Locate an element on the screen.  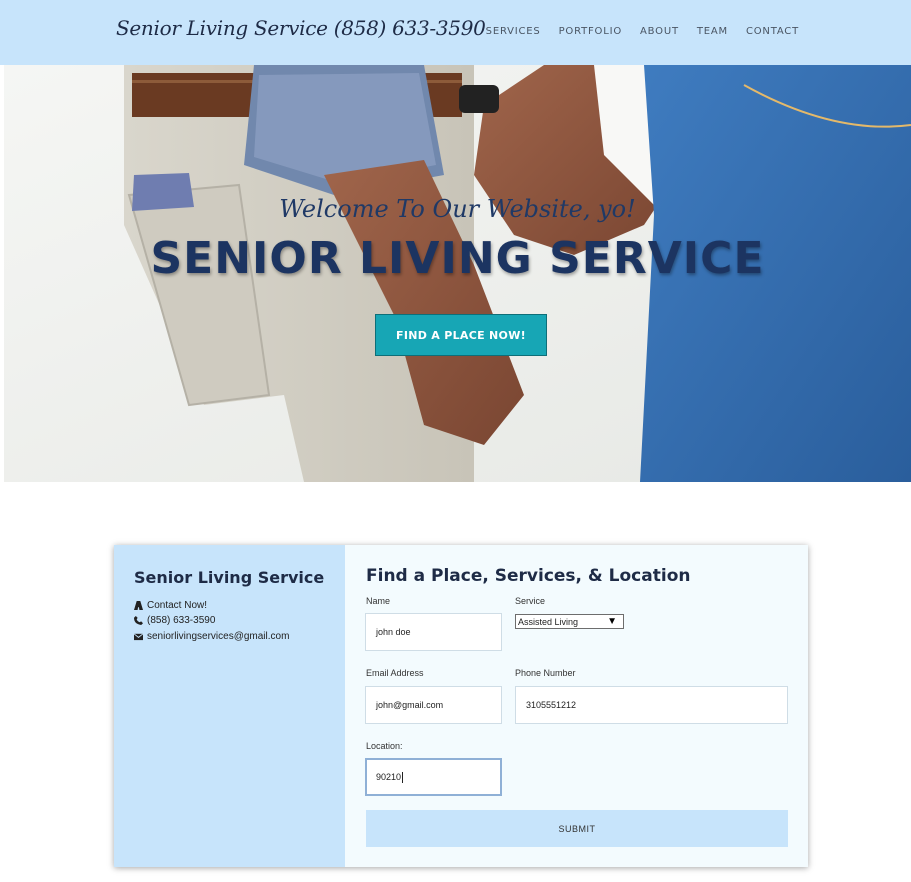
chevron-down-icon: ▼ is located at coordinates (612, 621).